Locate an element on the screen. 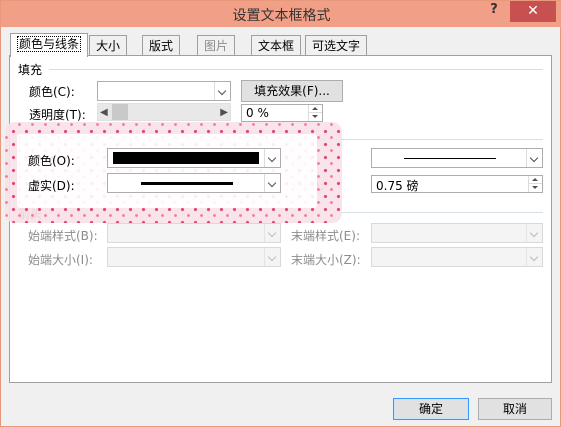 This screenshot has height=427, width=561. fill-color-label: 颜色(C): is located at coordinates (52, 92).